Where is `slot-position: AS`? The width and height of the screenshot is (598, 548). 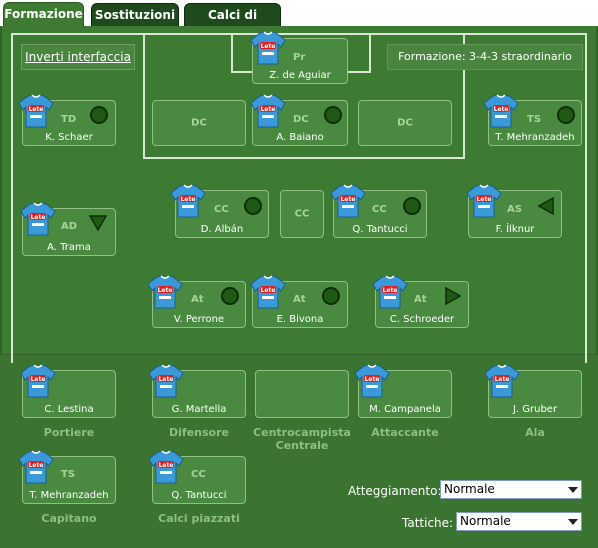
slot-position: AS is located at coordinates (514, 209).